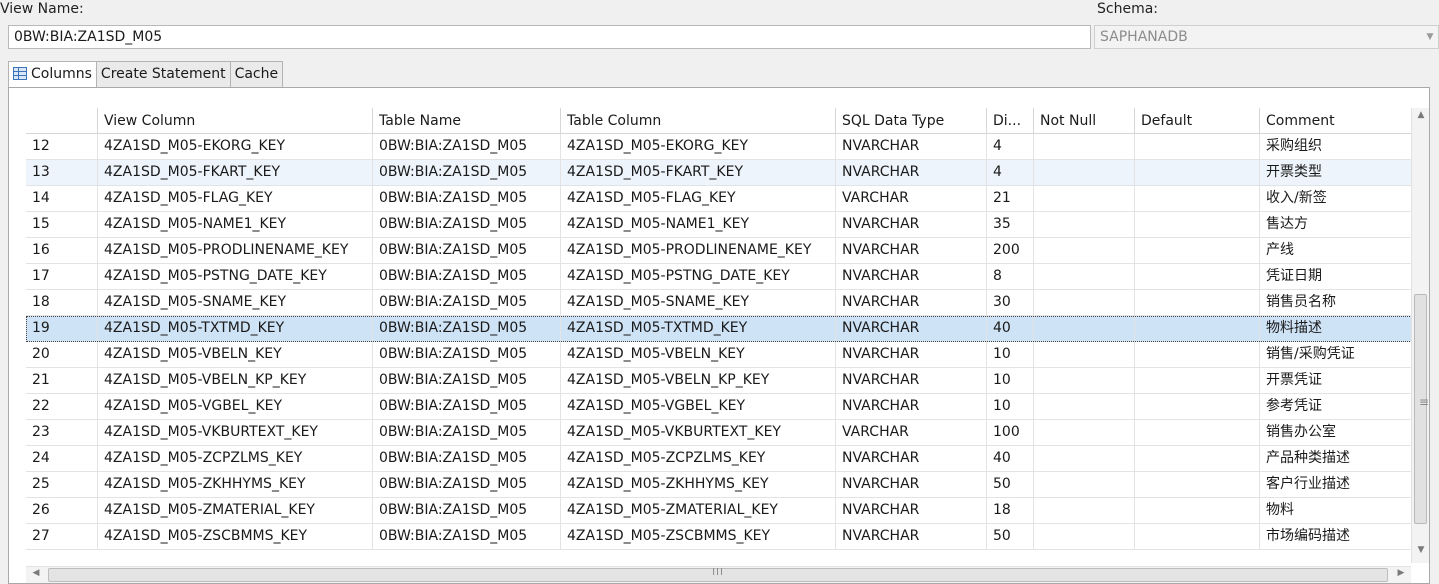 Image resolution: width=1439 pixels, height=584 pixels. I want to click on vertical-scrollbar: ▲ ≡ ▼, so click(1420, 335).